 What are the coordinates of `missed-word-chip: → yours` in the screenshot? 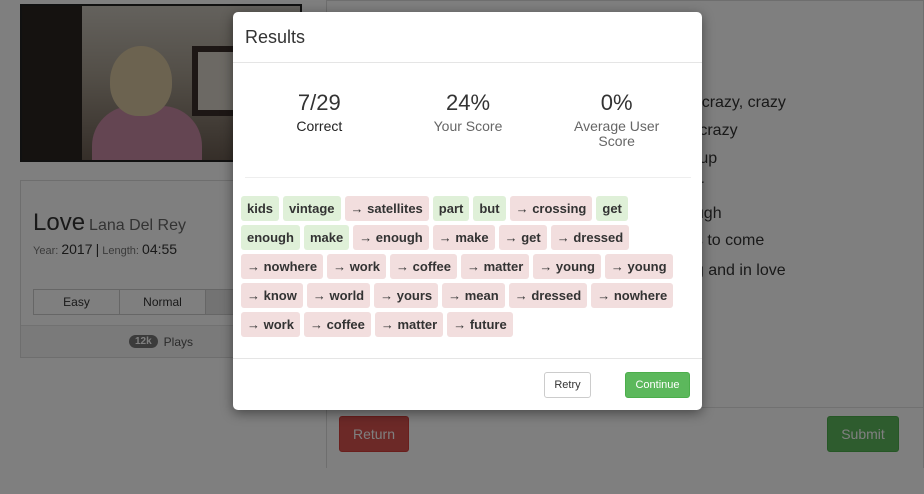 It's located at (406, 295).